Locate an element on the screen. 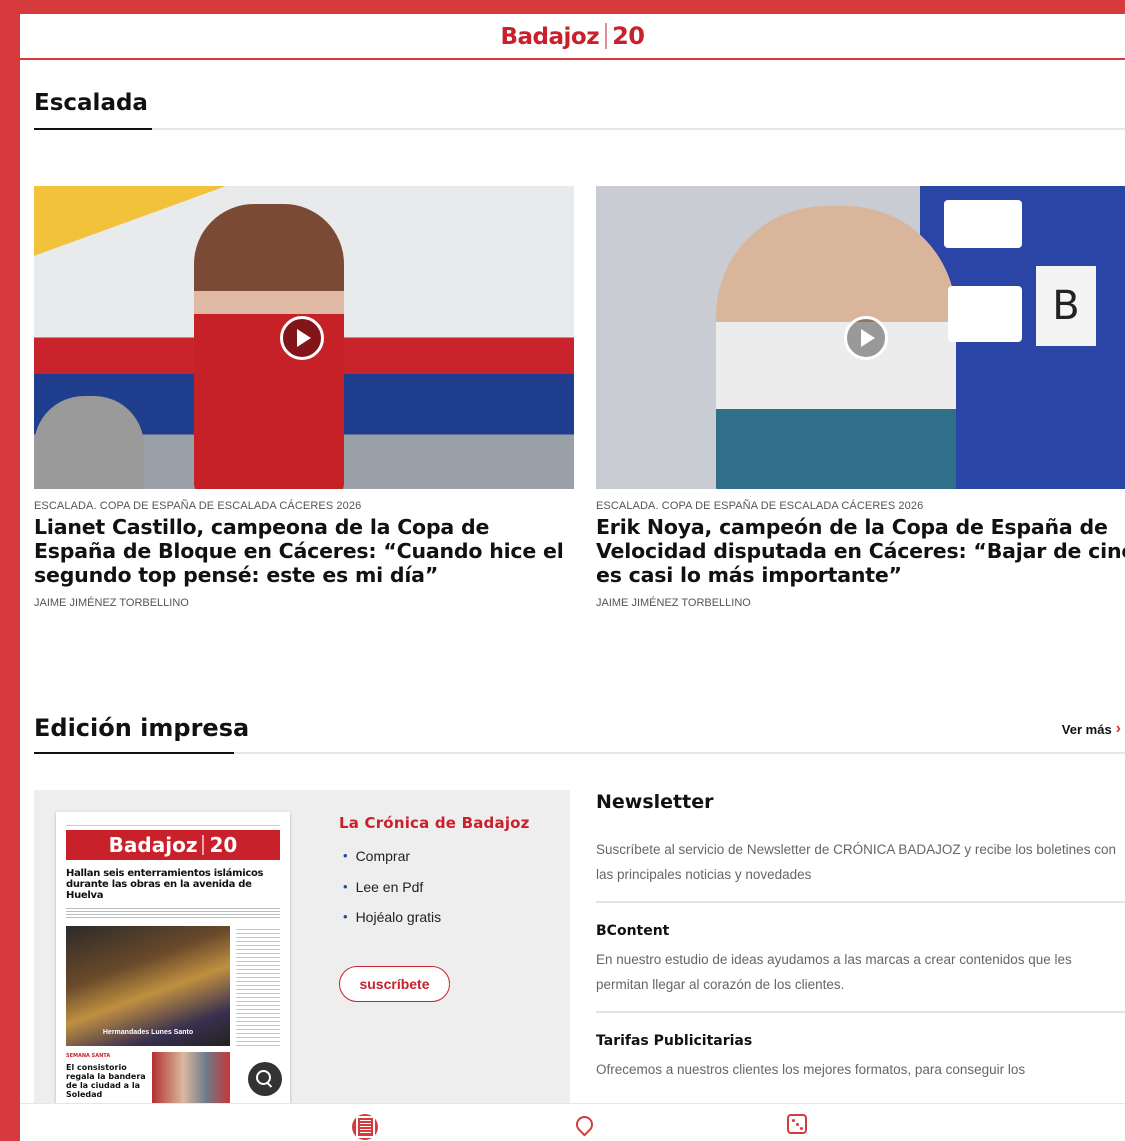 The height and width of the screenshot is (1141, 1125). cover-mast-name: Badajoz is located at coordinates (153, 845).